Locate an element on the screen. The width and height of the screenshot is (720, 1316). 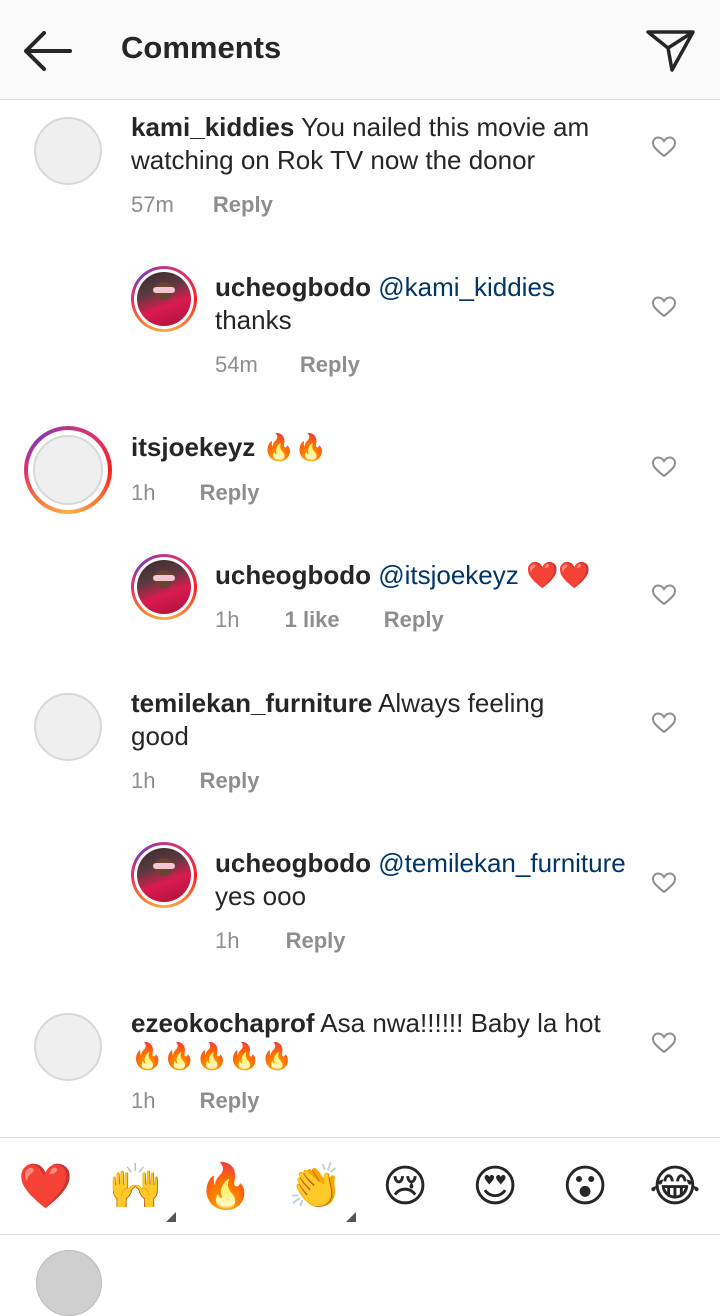
comment-text: 🔥🔥 is located at coordinates (295, 447).